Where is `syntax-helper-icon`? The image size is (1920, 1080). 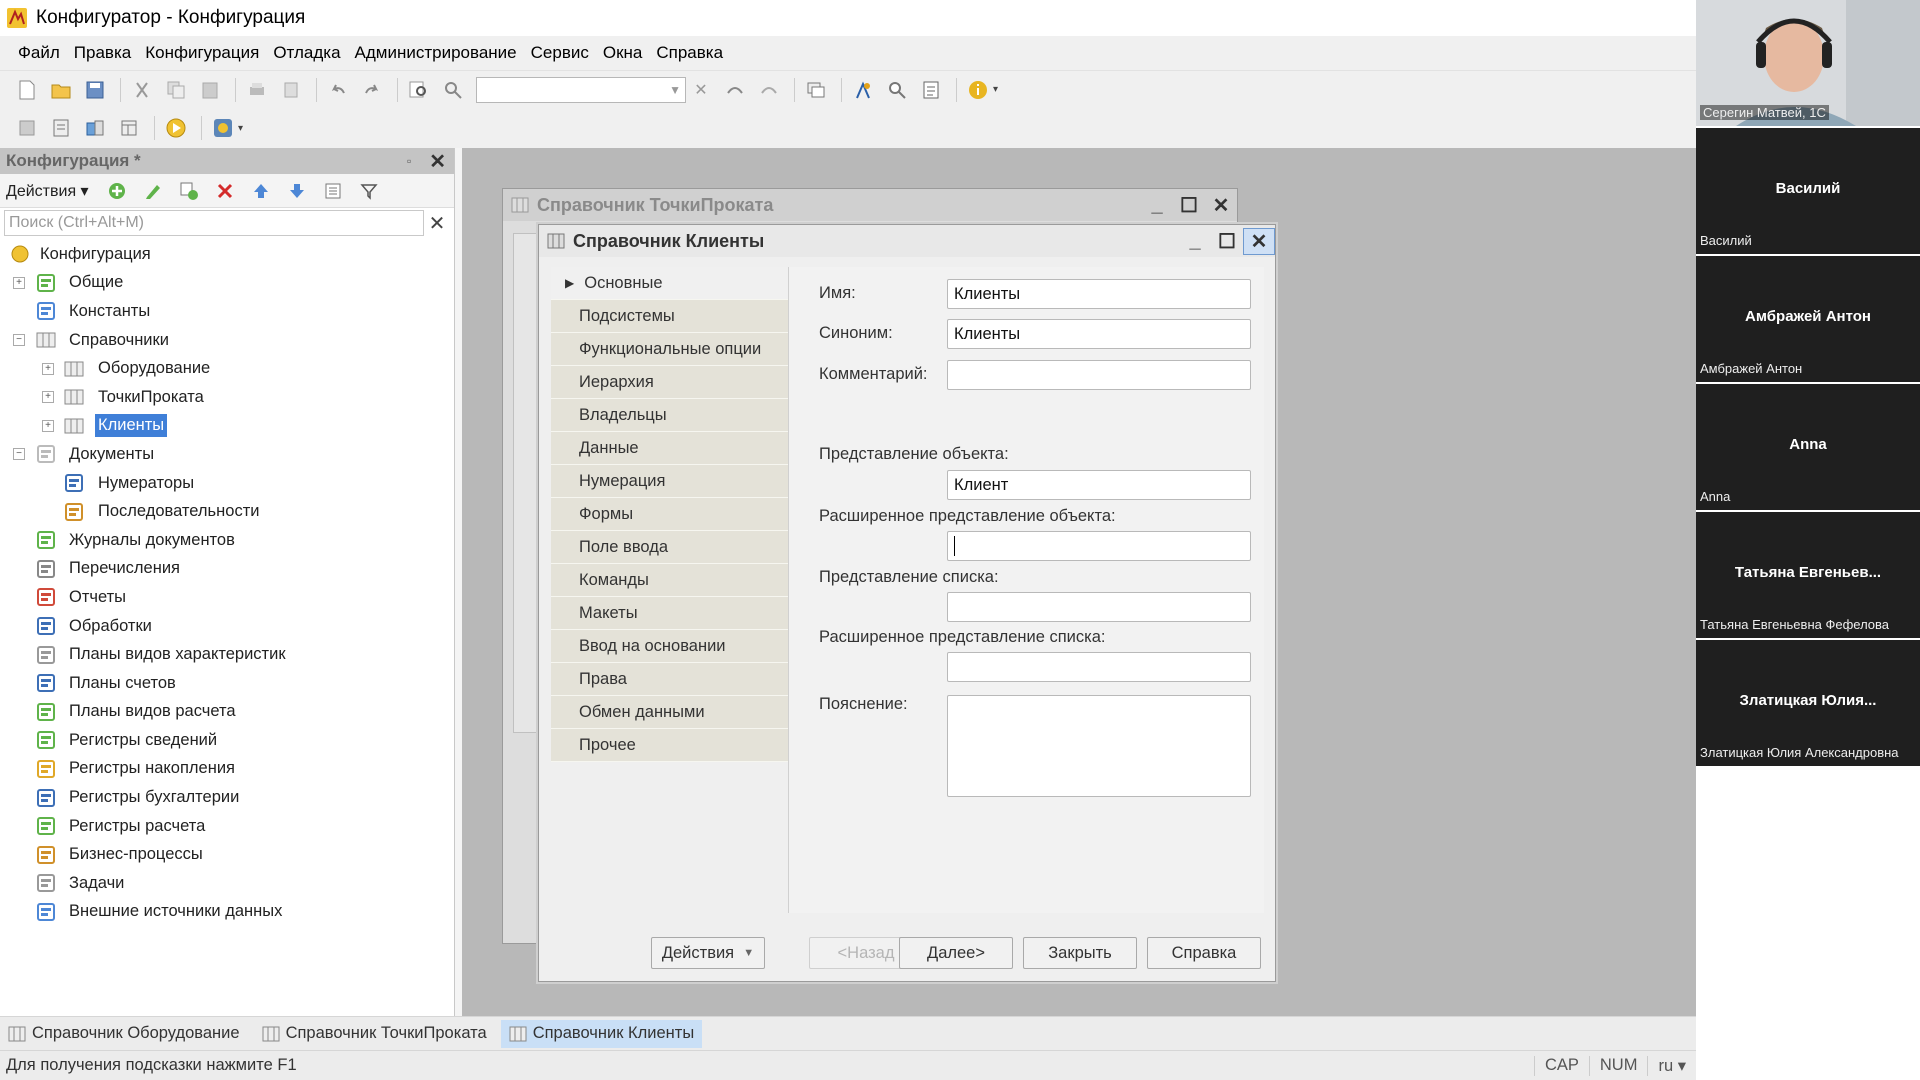
syntax-helper-icon is located at coordinates (863, 90).